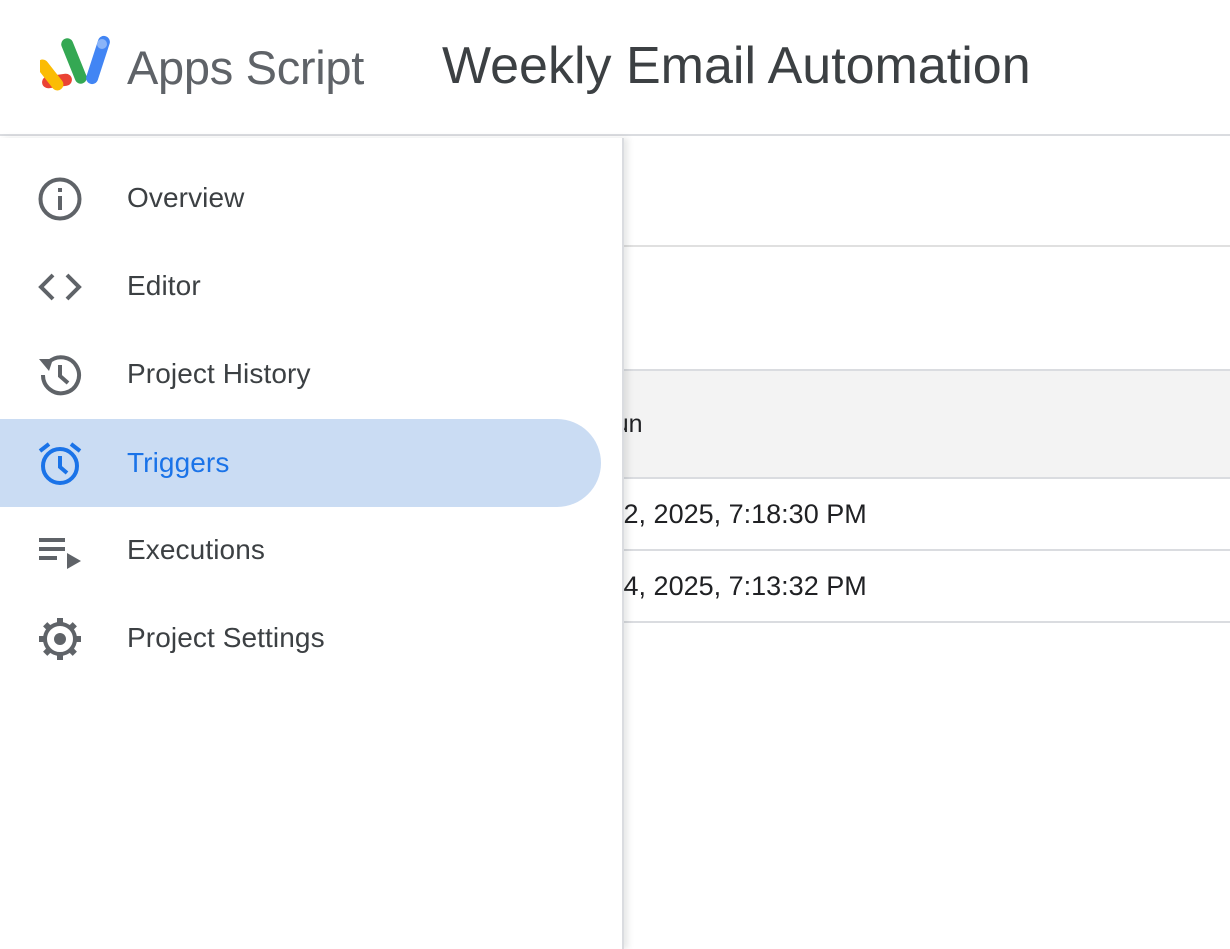  I want to click on code-icon, so click(60, 287).